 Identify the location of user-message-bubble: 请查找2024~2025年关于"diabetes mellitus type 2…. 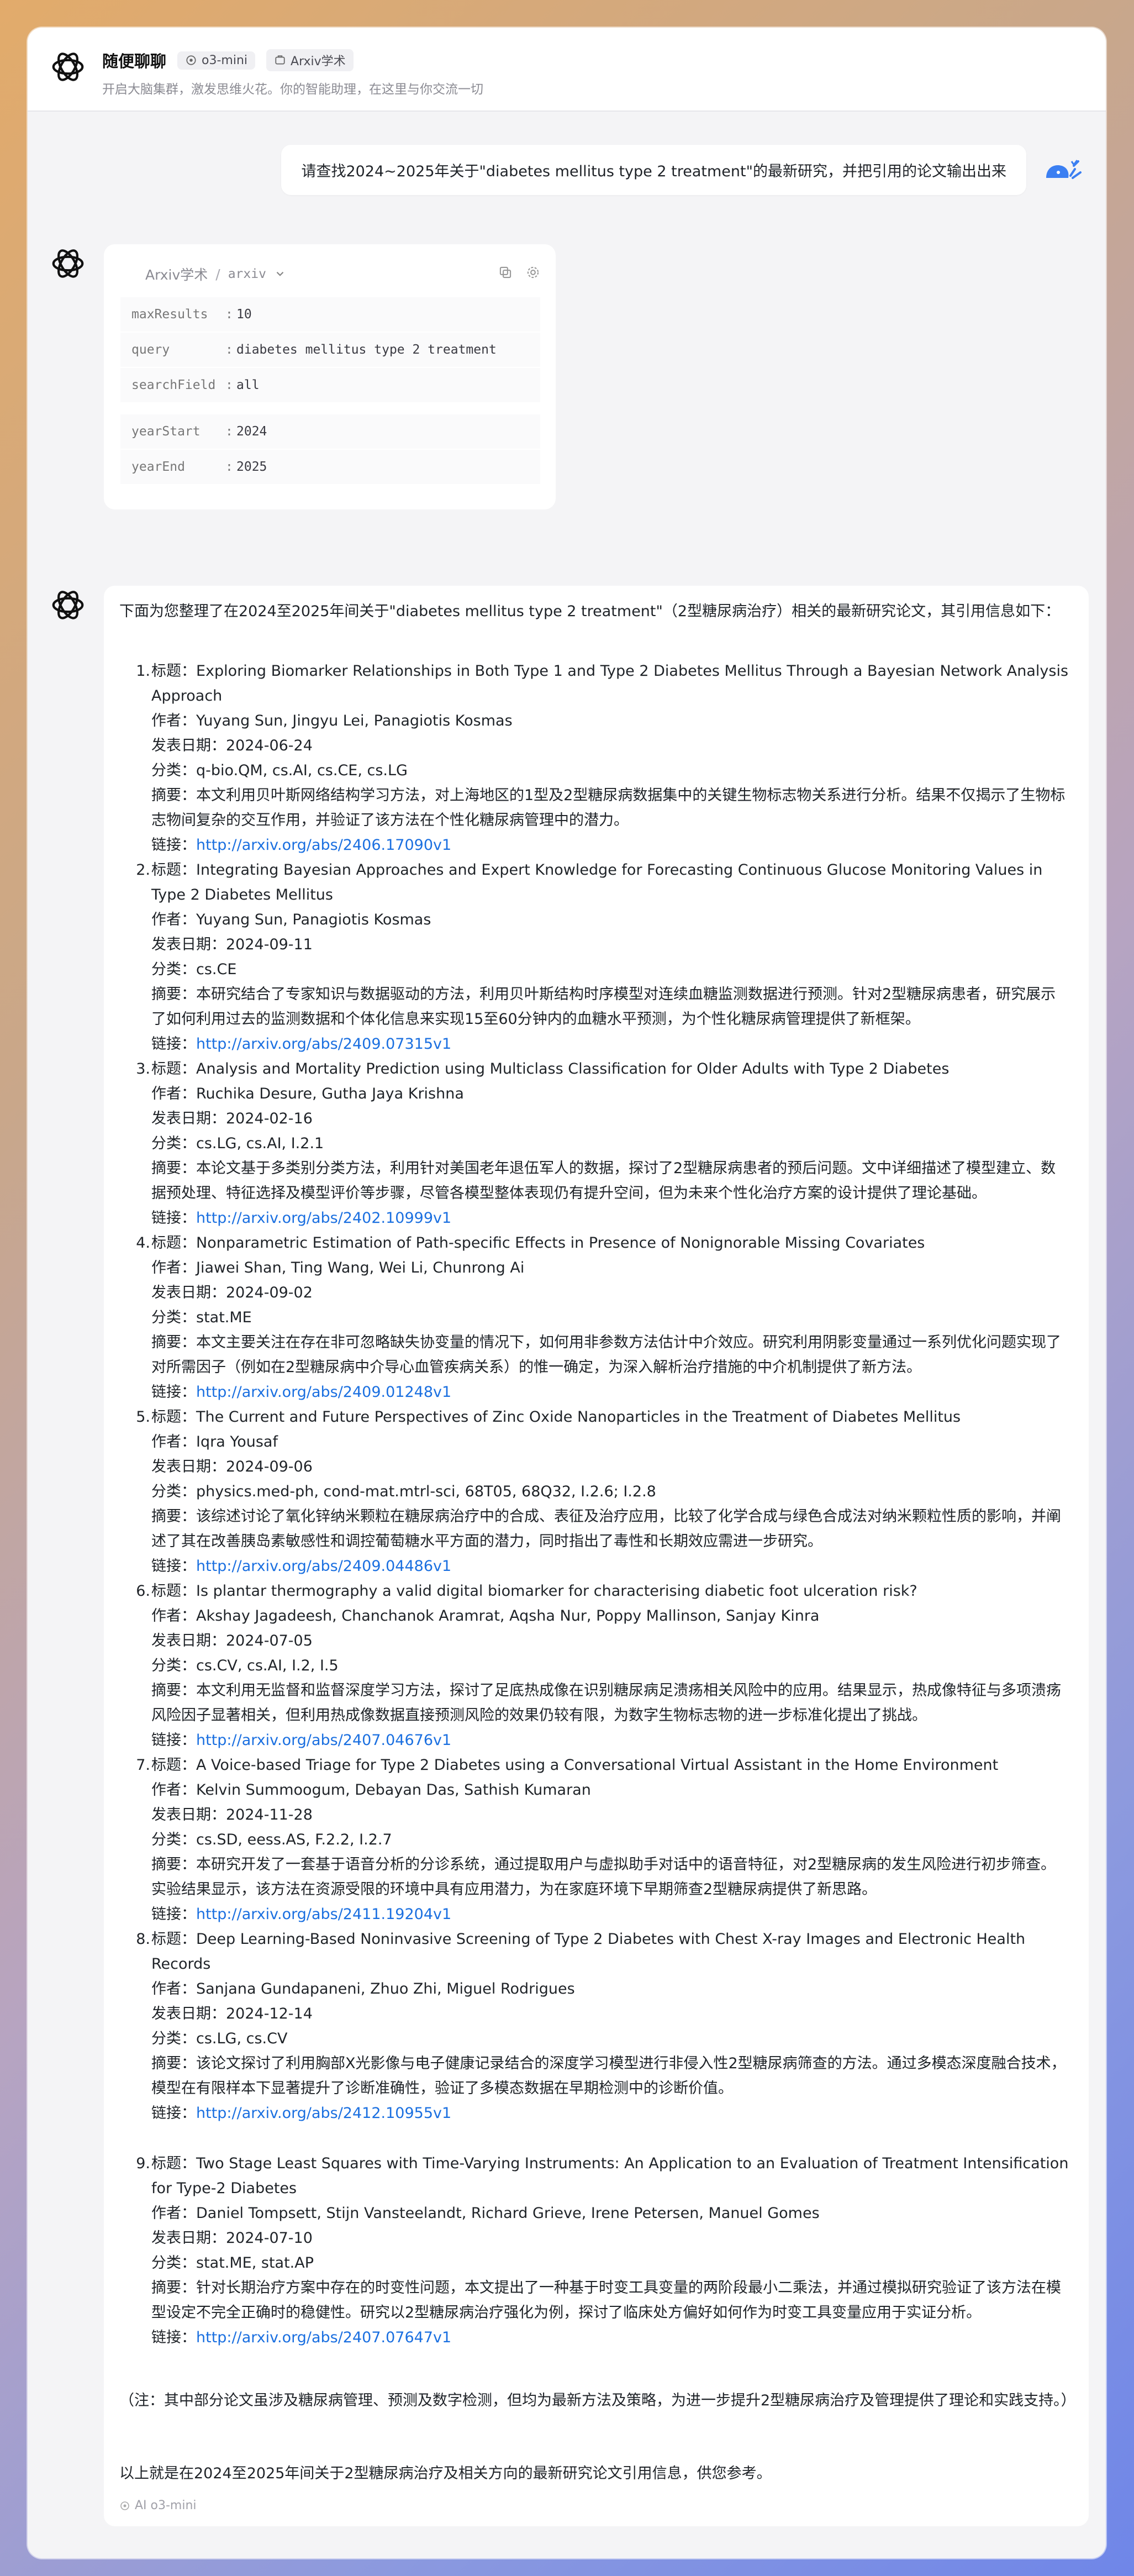
(653, 170).